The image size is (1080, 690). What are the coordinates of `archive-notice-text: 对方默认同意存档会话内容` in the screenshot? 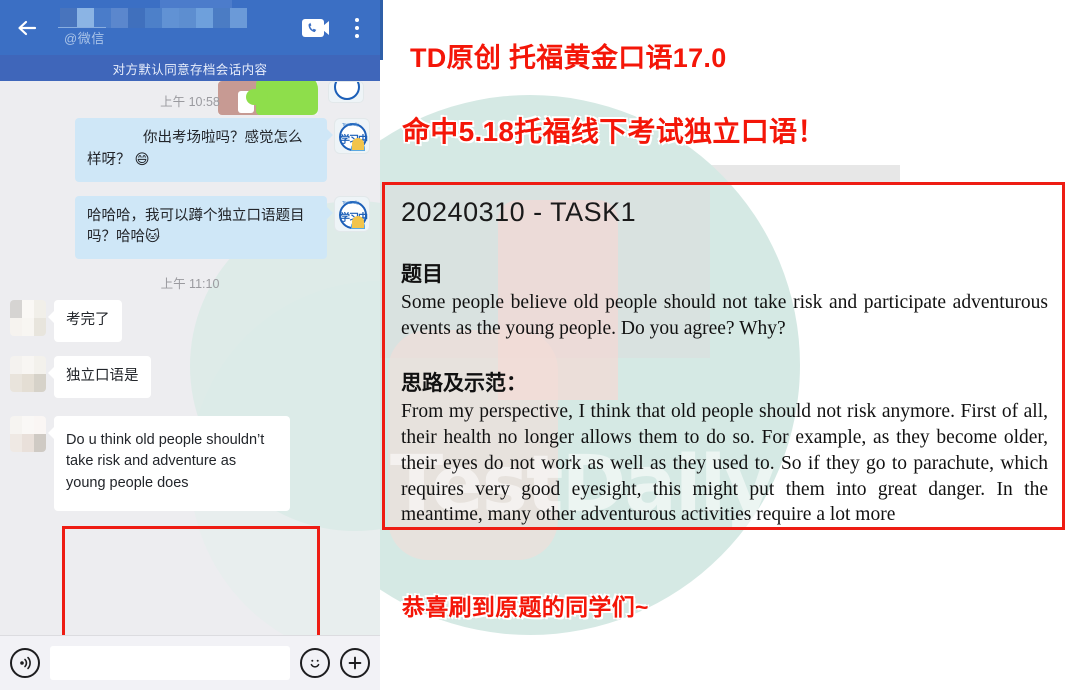 It's located at (190, 69).